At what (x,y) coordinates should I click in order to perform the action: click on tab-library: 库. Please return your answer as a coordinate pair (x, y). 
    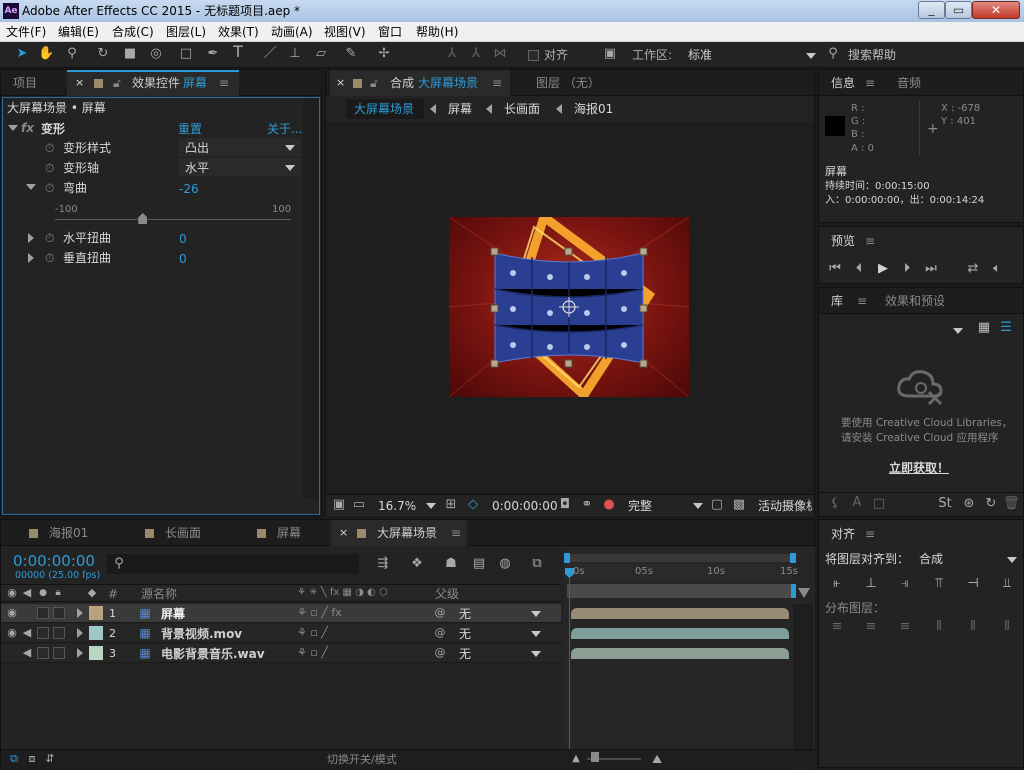
    Looking at the image, I should click on (837, 301).